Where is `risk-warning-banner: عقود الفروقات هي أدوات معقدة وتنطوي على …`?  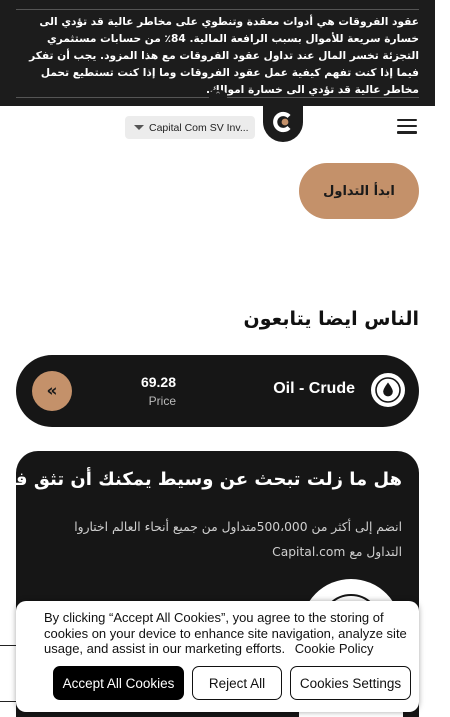 risk-warning-banner: عقود الفروقات هي أدوات معقدة وتنطوي على … is located at coordinates (217, 53).